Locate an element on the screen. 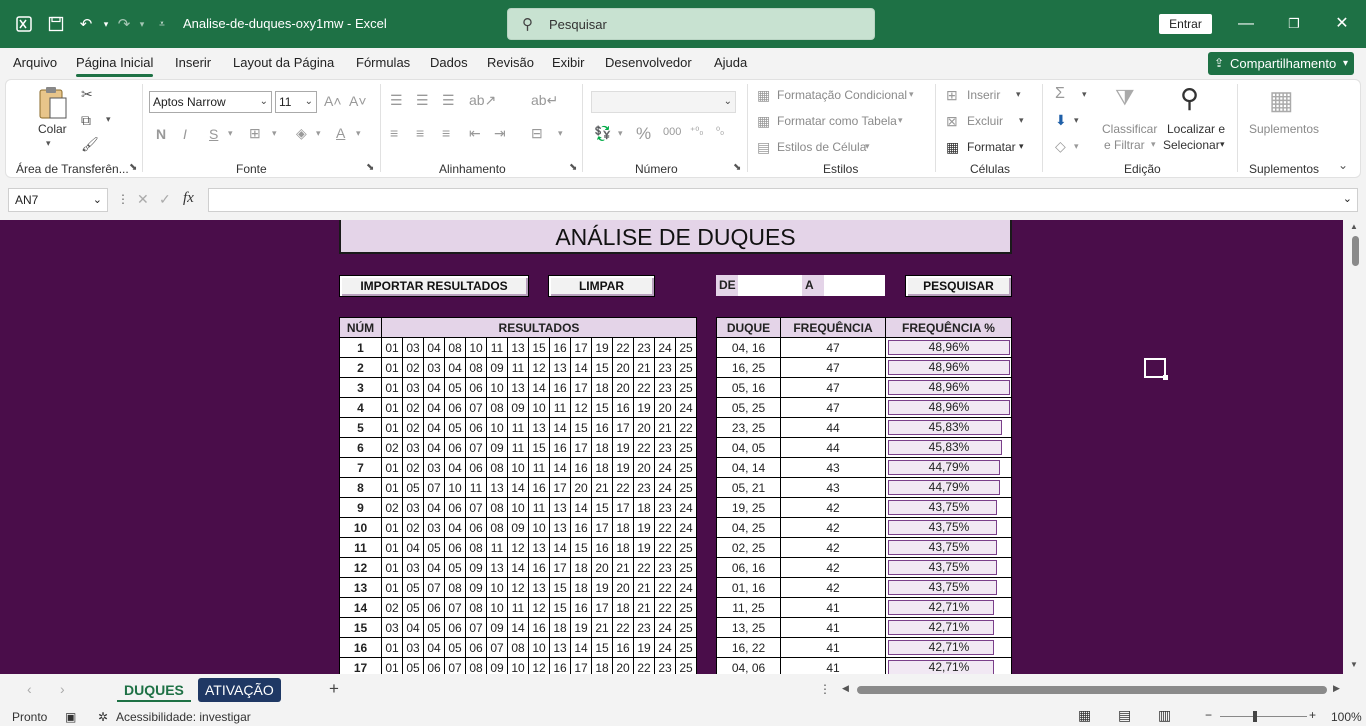 The width and height of the screenshot is (1366, 726). duque-cell: 01, 16 is located at coordinates (748, 587).